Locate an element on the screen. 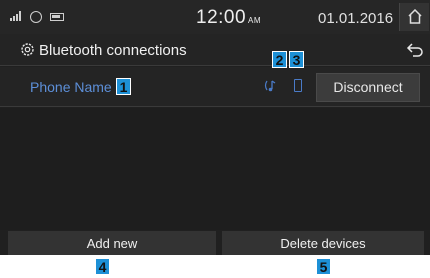  back-arrow-icon is located at coordinates (414, 50).